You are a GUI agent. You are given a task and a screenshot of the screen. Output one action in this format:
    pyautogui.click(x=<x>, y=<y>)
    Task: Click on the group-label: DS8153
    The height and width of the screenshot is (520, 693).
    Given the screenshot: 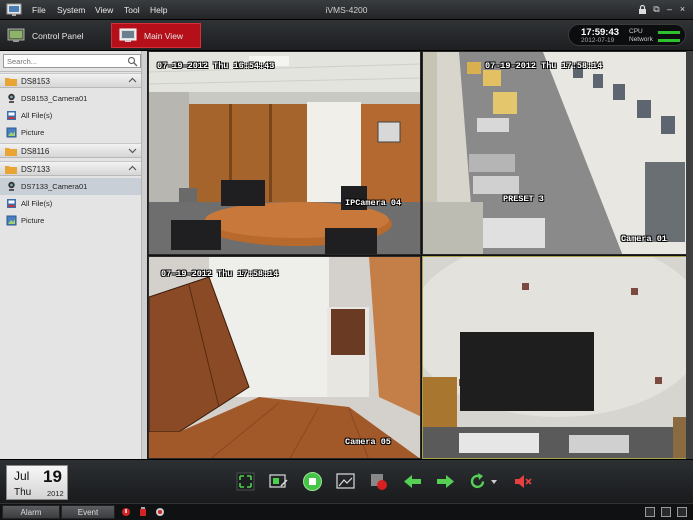 What is the action you would take?
    pyautogui.click(x=35, y=81)
    